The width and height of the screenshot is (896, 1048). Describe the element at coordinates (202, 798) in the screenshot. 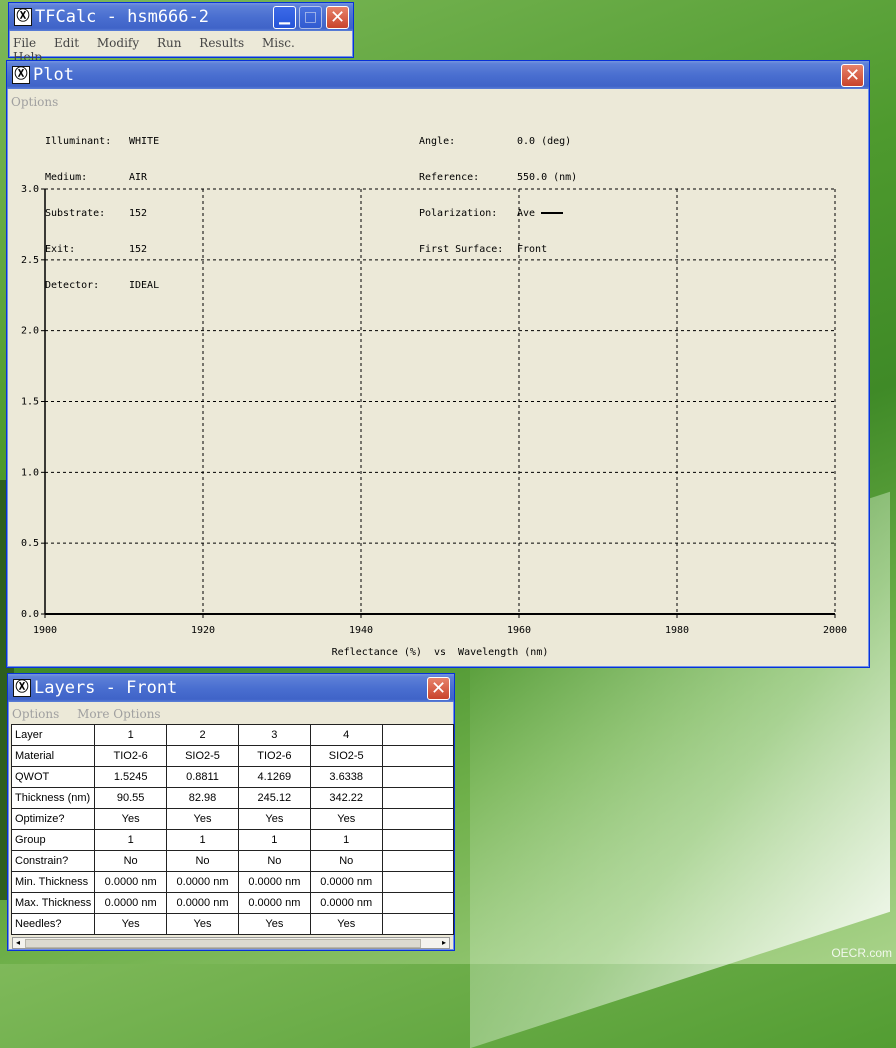

I see `table-cell: 82.98` at that location.